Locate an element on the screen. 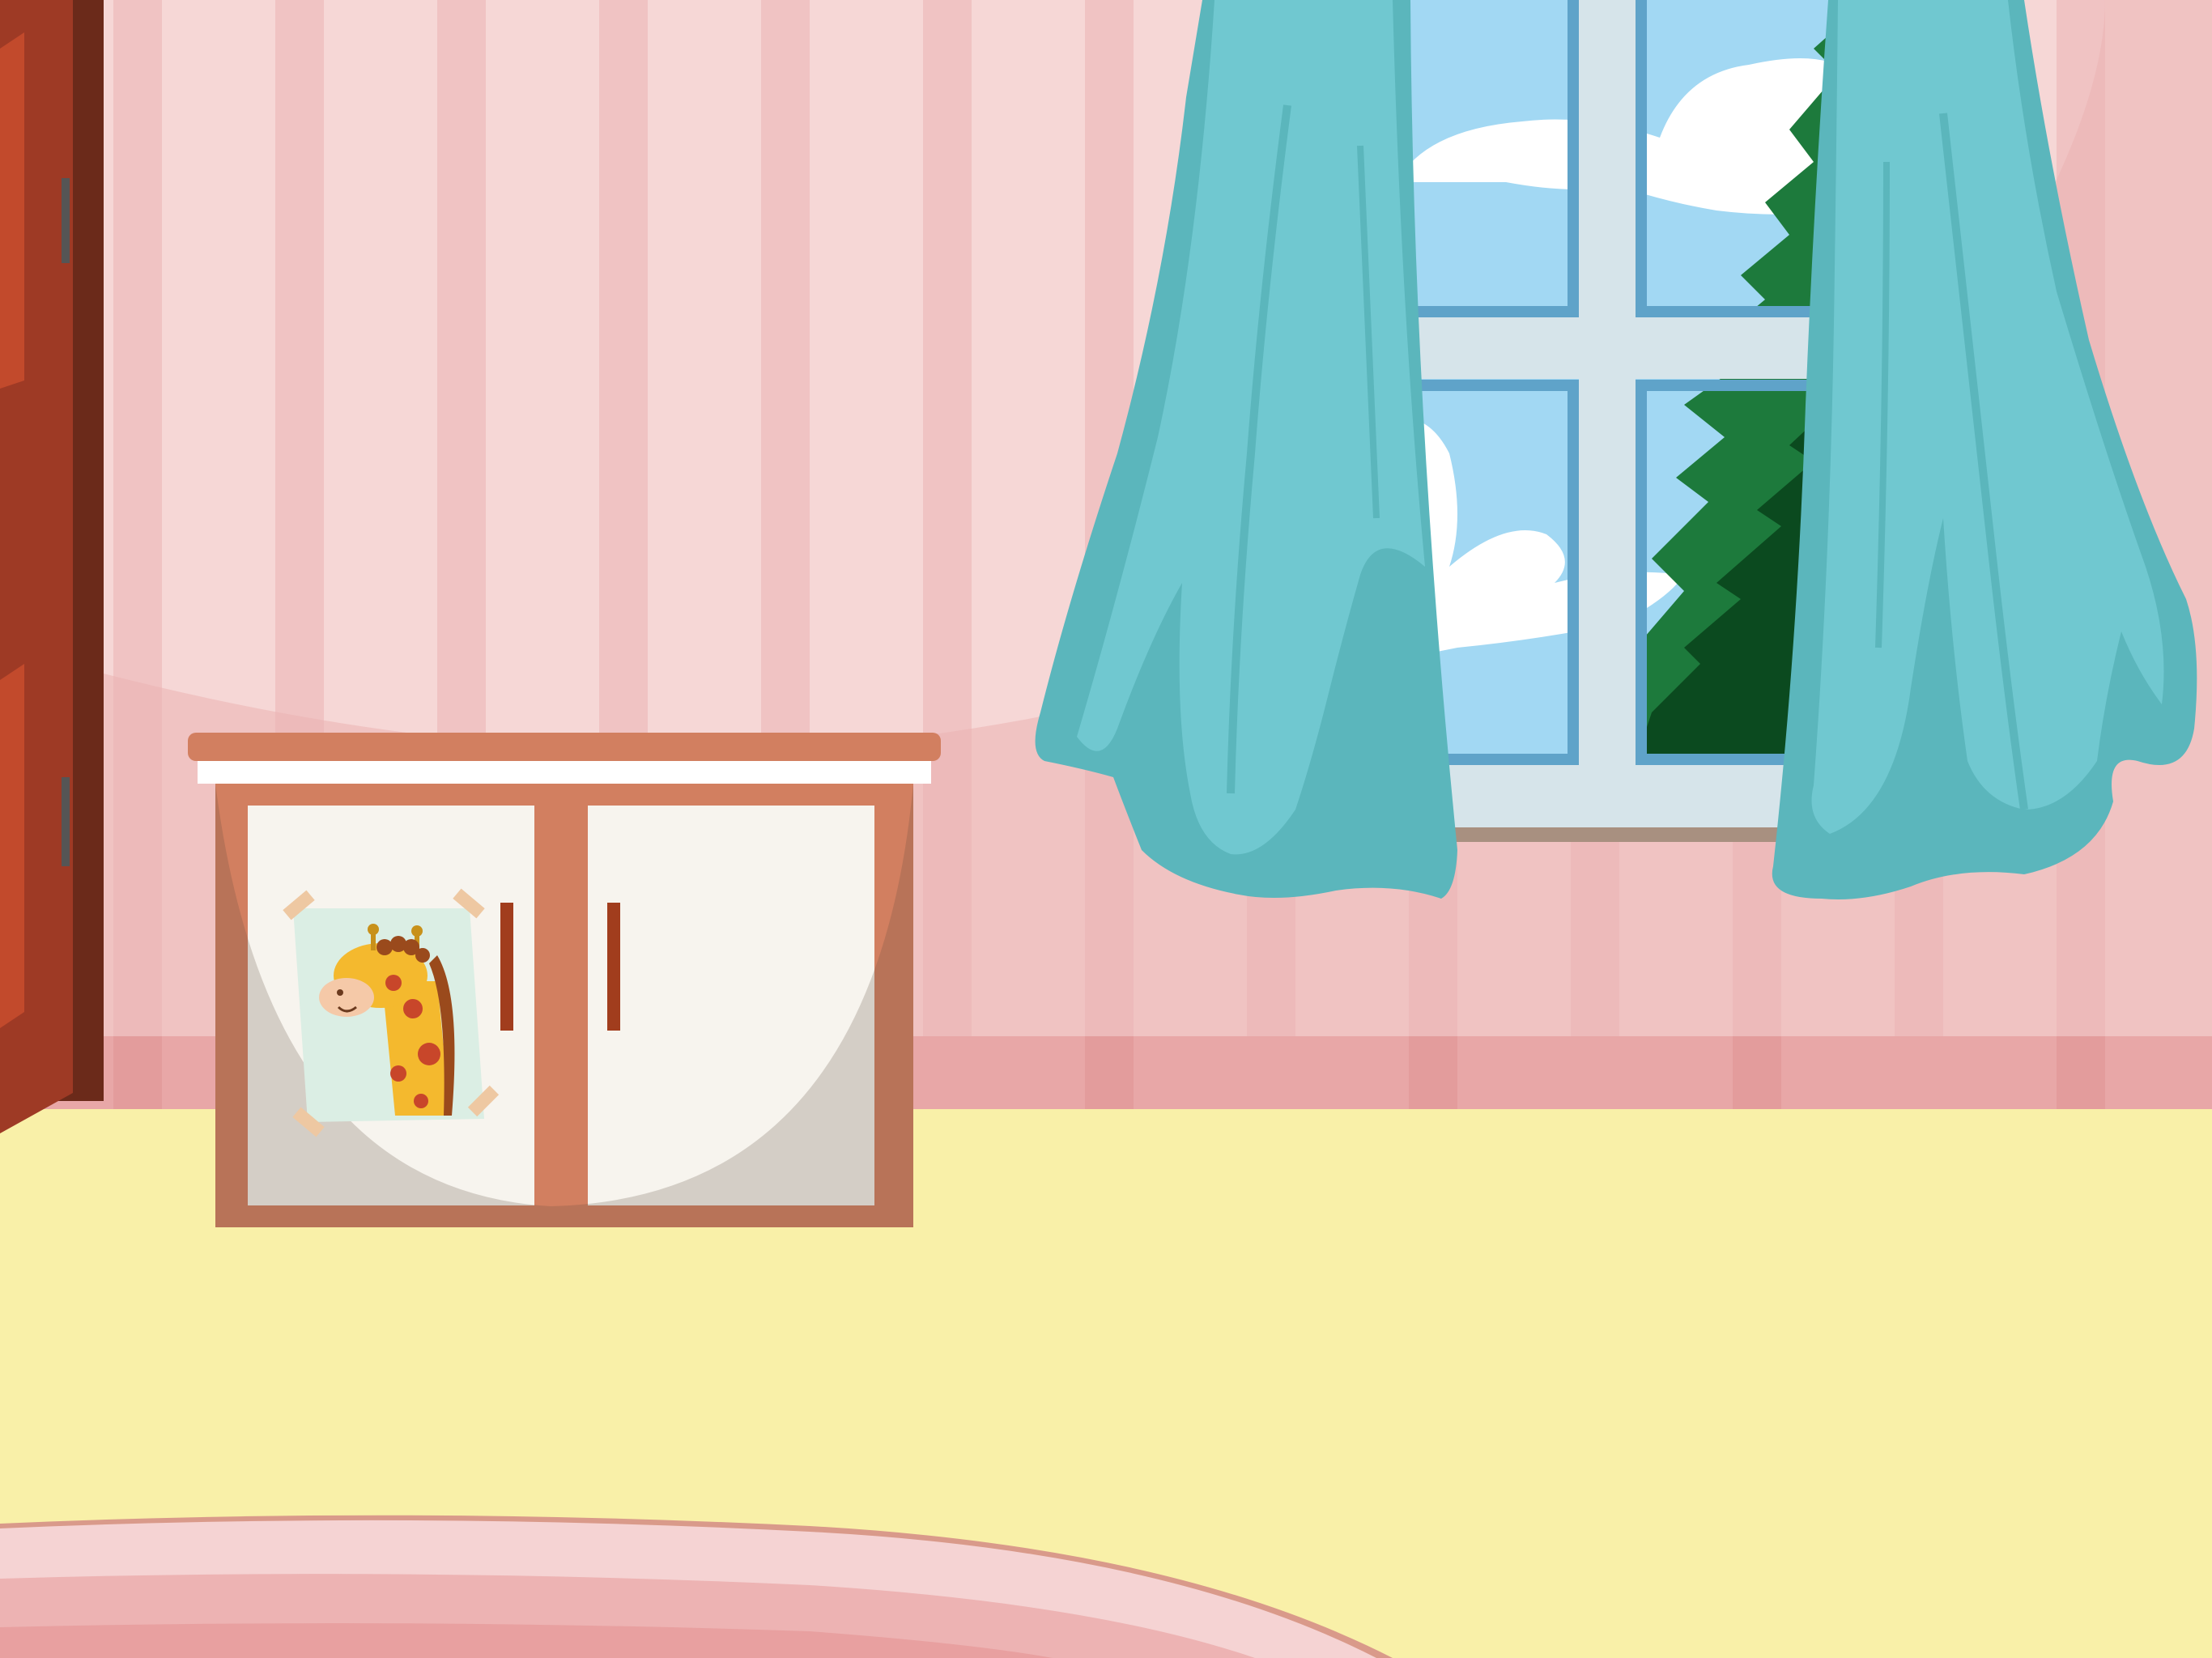 The image size is (2212, 1658). cabinet-top is located at coordinates (564, 747).